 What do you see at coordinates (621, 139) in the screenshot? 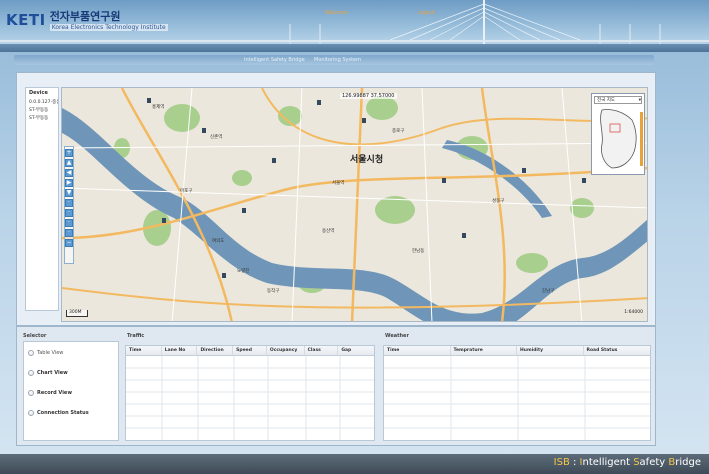
I see `korea-outline-icon` at bounding box center [621, 139].